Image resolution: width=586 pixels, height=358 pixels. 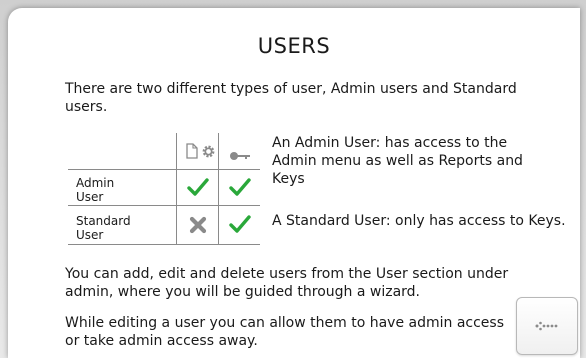 I want to click on row-label-admin: Admin User, so click(x=95, y=190).